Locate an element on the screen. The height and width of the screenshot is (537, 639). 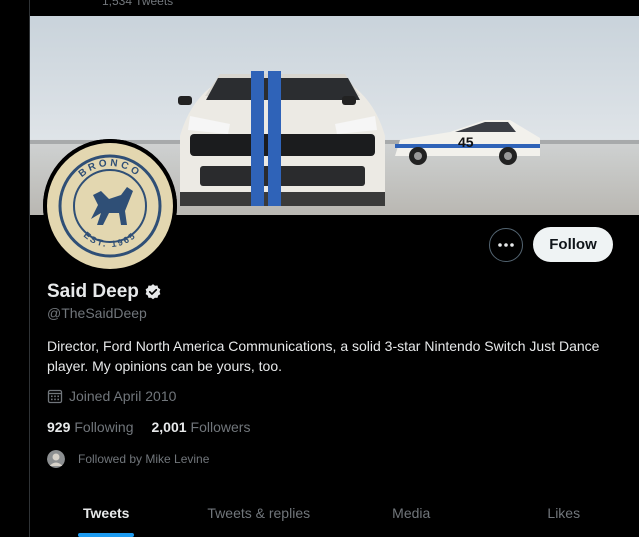
name-row: Said Deep is located at coordinates (104, 292).